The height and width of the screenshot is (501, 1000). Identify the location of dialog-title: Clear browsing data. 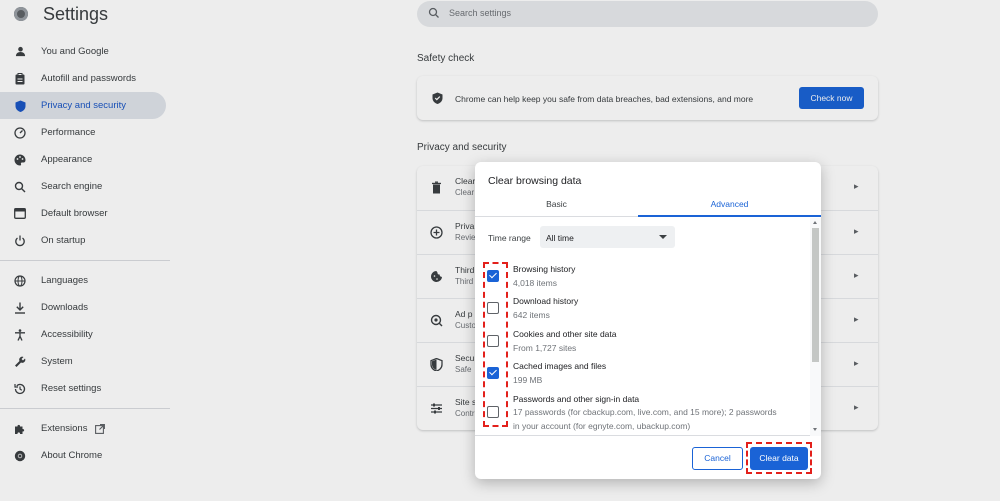
(535, 181).